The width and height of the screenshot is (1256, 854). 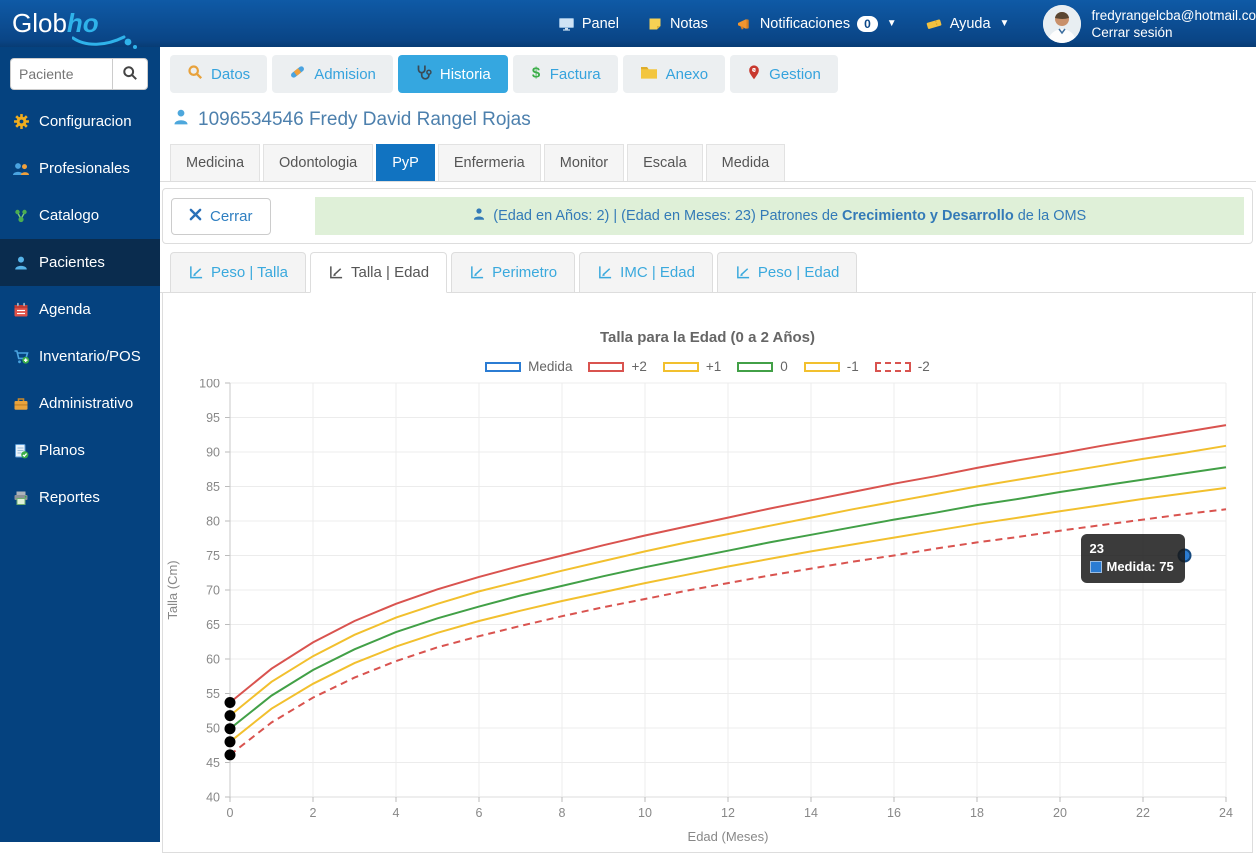 I want to click on chart-tab-label: Perimetro, so click(x=525, y=272).